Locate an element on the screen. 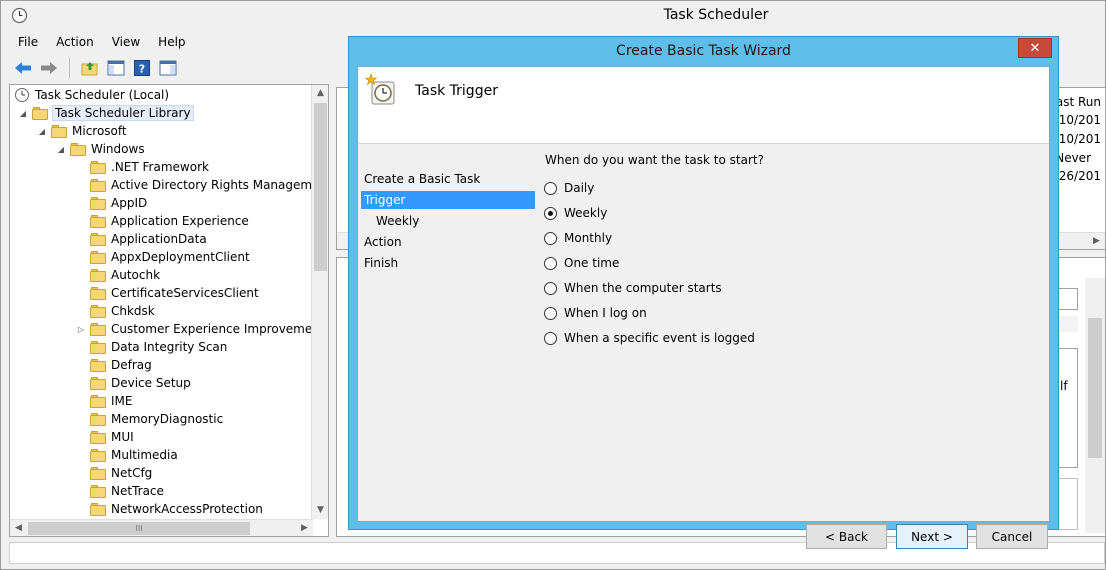  cancel-button: Cancel is located at coordinates (1012, 536).